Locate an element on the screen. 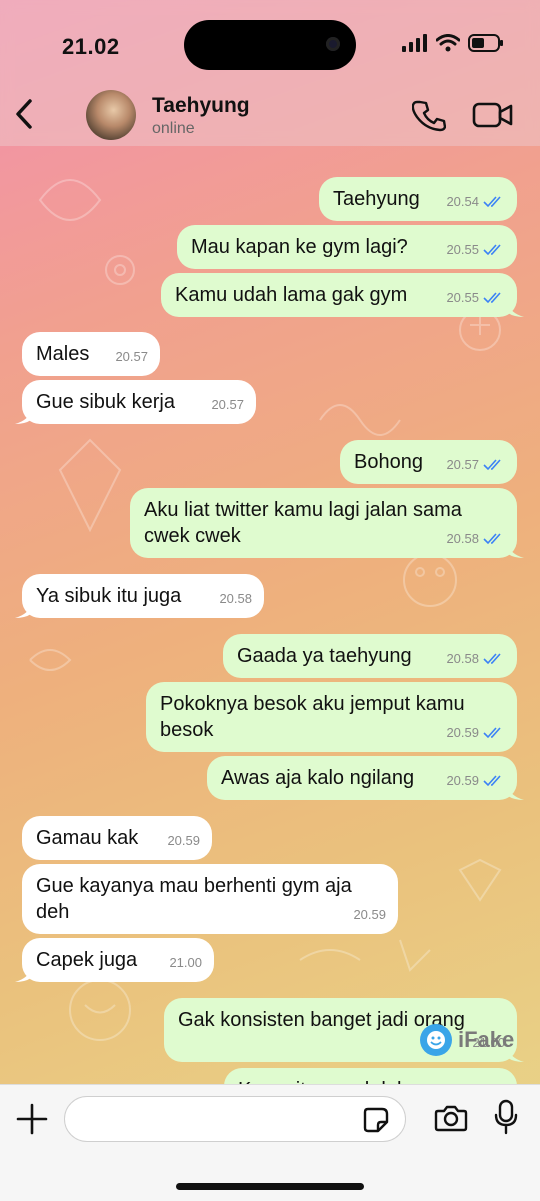 Image resolution: width=540 pixels, height=1201 pixels. back-icon is located at coordinates (24, 114).